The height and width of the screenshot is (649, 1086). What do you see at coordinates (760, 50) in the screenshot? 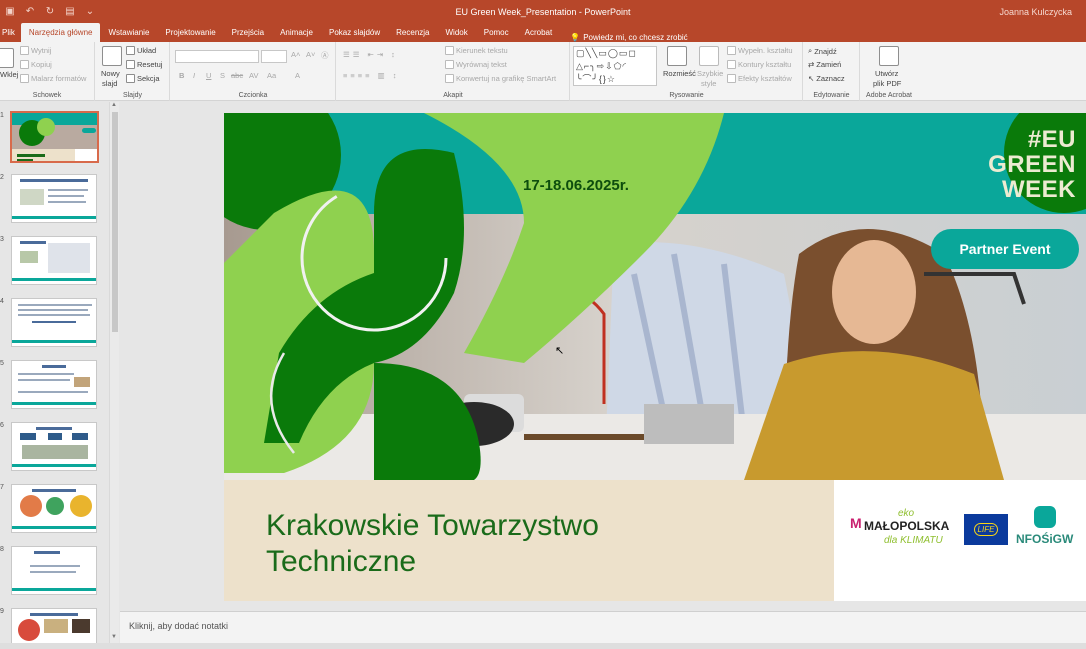
I see `shape-fill-button: Wypełn. kształtu` at bounding box center [760, 50].